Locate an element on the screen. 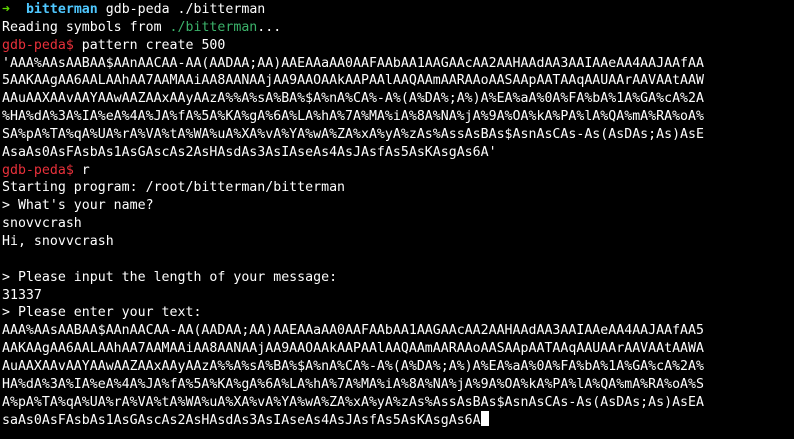  shell-command-line: ➜ bitterman gdb-peda ./bitterman is located at coordinates (398, 10).